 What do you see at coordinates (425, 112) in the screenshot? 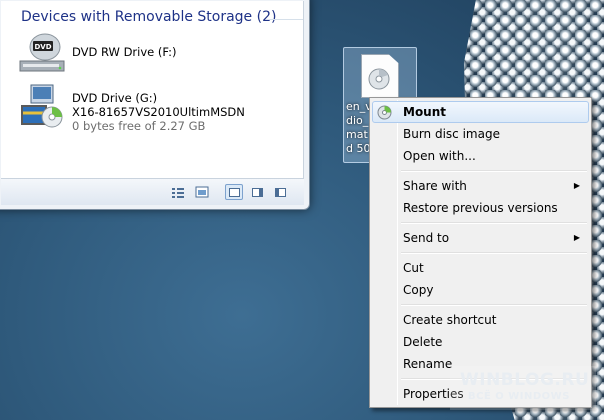
I see `menu-item-label: Mount` at bounding box center [425, 112].